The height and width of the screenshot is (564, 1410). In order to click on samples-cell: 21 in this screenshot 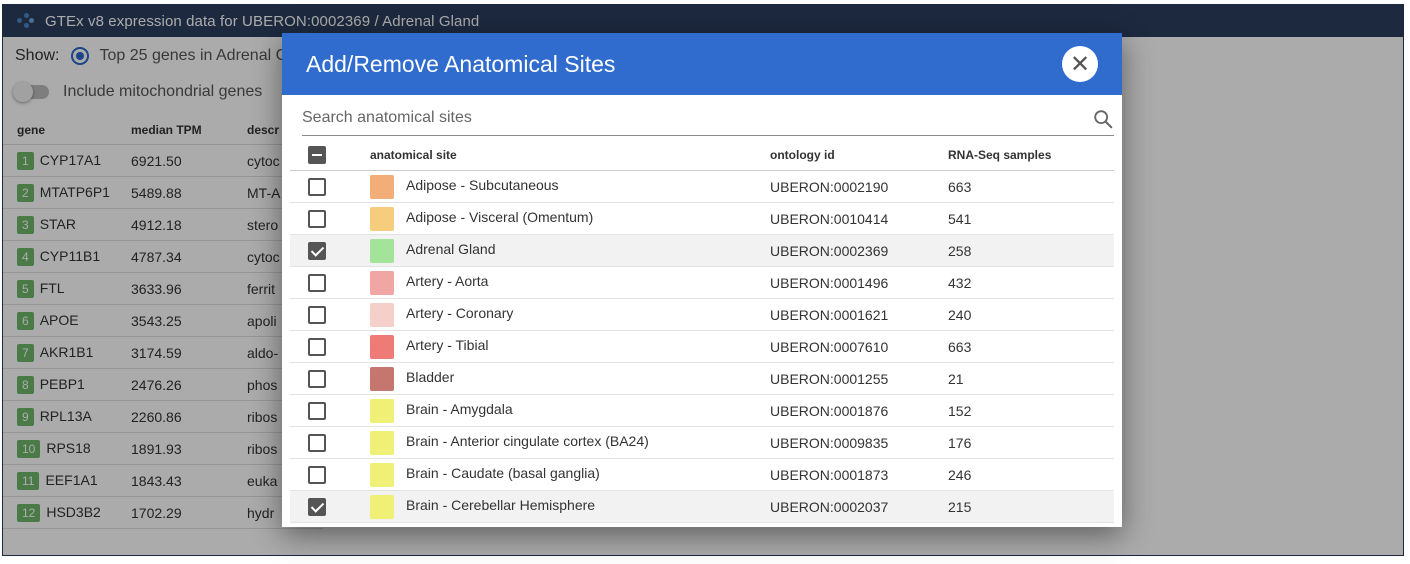, I will do `click(956, 378)`.